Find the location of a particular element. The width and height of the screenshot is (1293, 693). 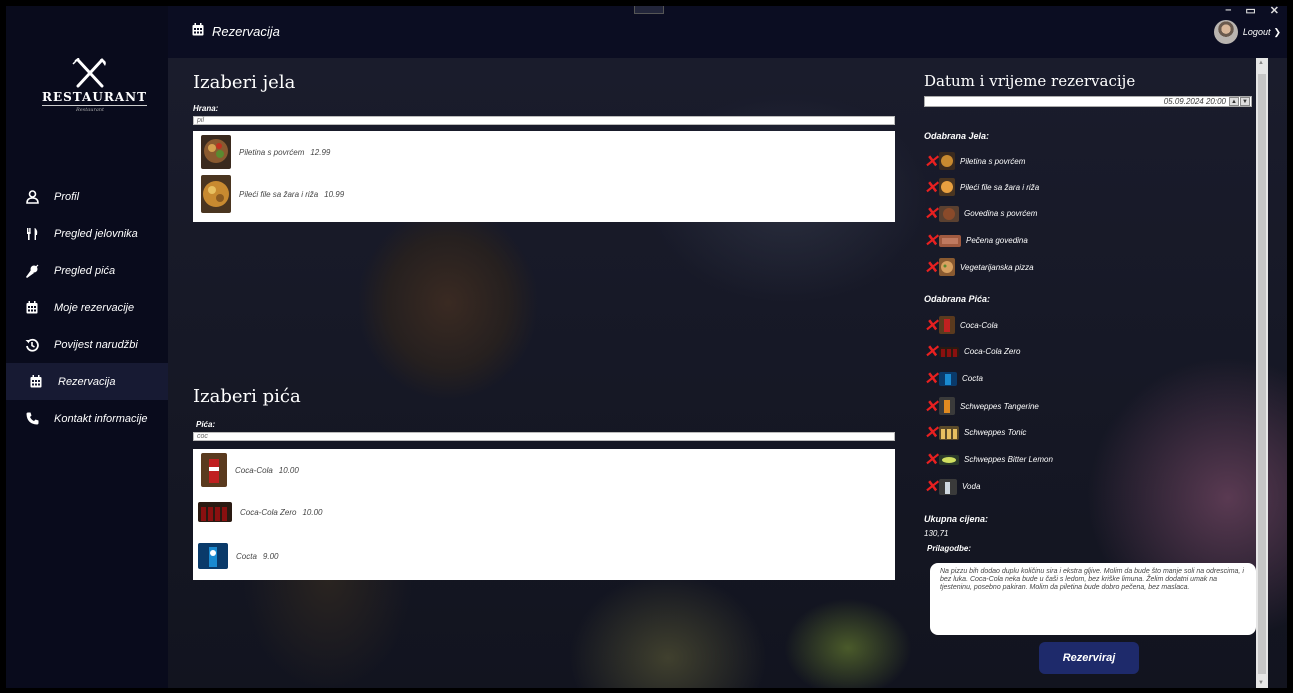

selected-drink-name: Schweppes Bitter Lemon is located at coordinates (1008, 459).